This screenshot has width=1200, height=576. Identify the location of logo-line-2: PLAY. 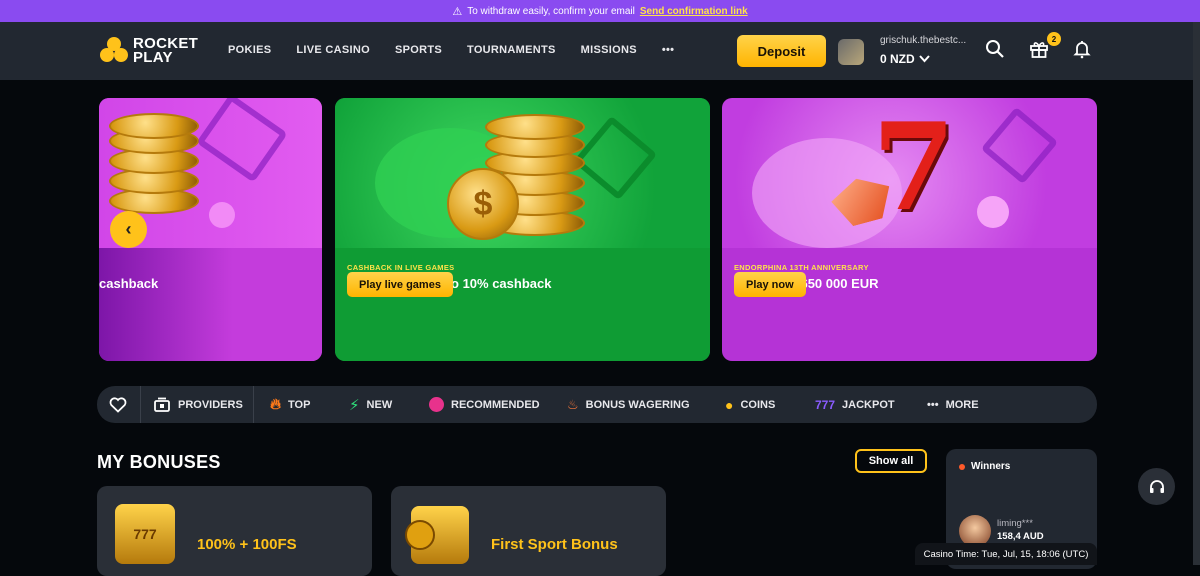
(153, 57).